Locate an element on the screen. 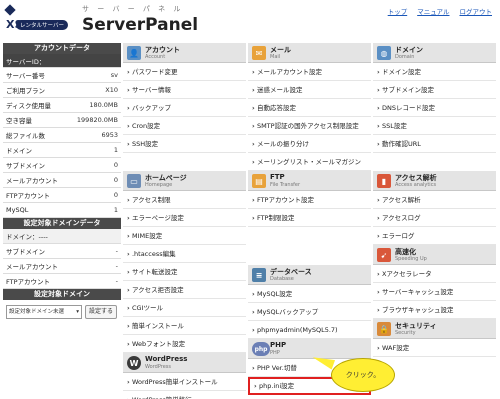 This screenshot has width=500, height=399. menu-item-error-page: エラーページ設定 is located at coordinates (184, 218).